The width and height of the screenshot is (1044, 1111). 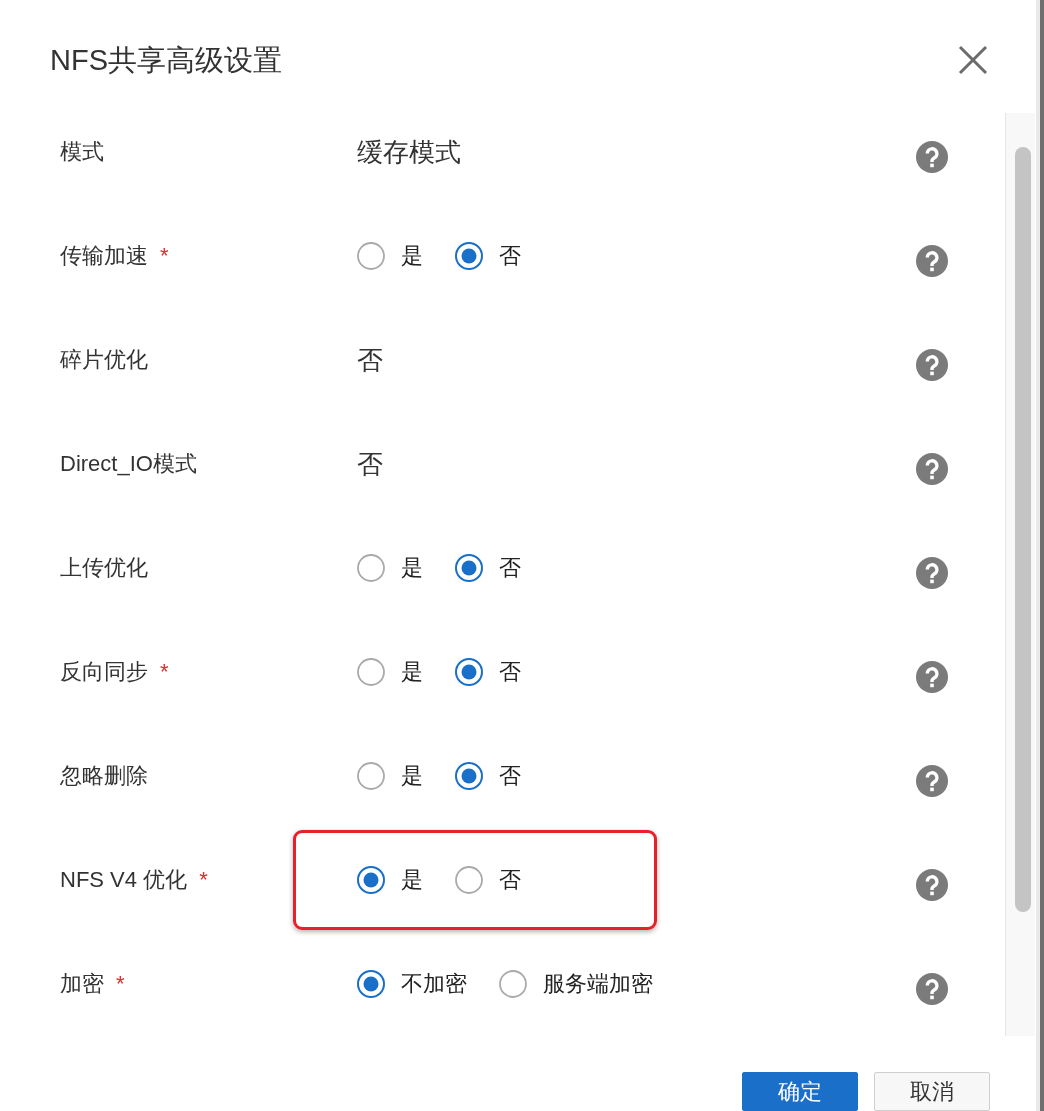 I want to click on radio-option: 服务端加密, so click(x=576, y=984).